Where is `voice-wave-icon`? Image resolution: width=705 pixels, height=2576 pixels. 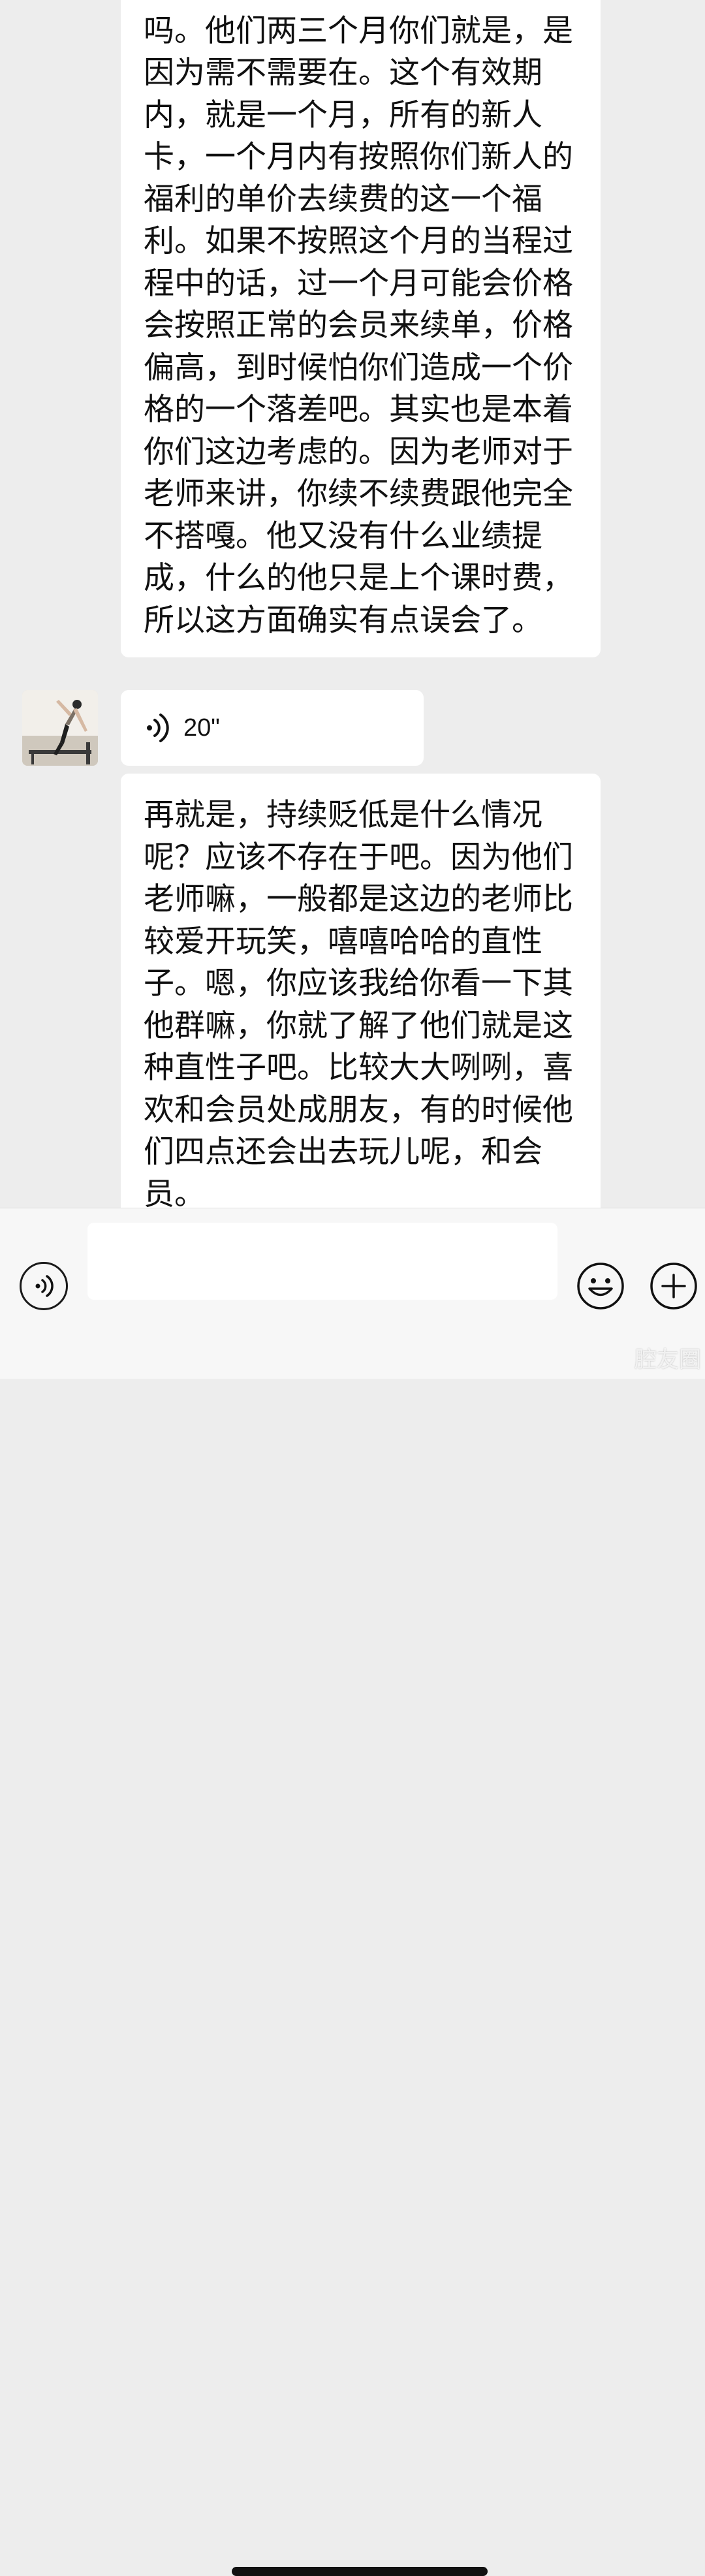
voice-wave-icon is located at coordinates (158, 728).